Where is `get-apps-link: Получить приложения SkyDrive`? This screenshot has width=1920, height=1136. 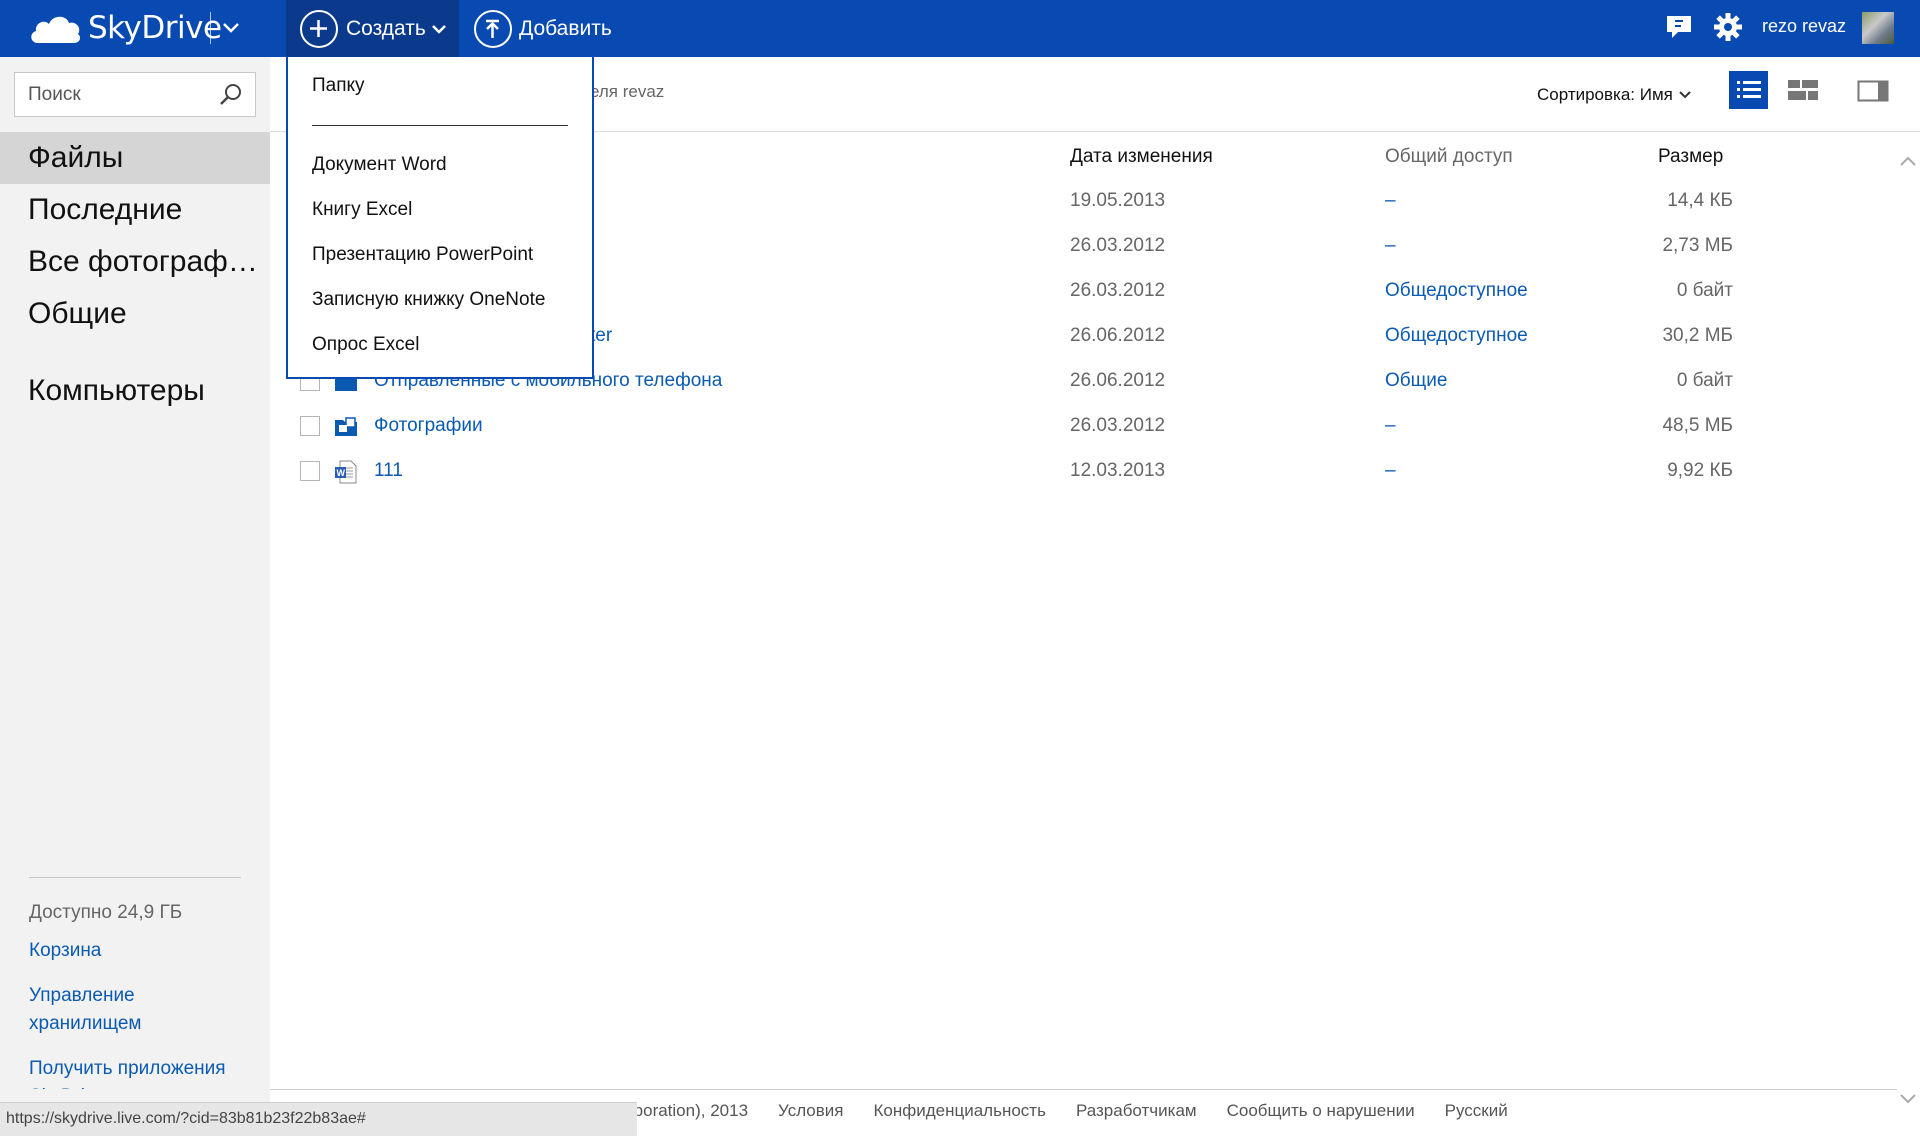
get-apps-link: Получить приложения SkyDrive is located at coordinates (139, 1072).